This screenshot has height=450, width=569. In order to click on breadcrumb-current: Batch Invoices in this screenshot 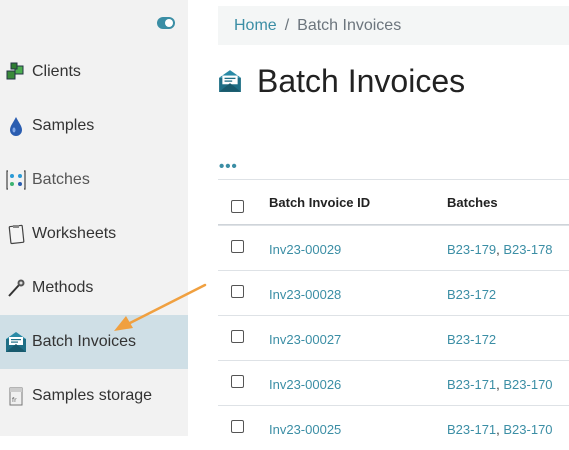, I will do `click(349, 25)`.